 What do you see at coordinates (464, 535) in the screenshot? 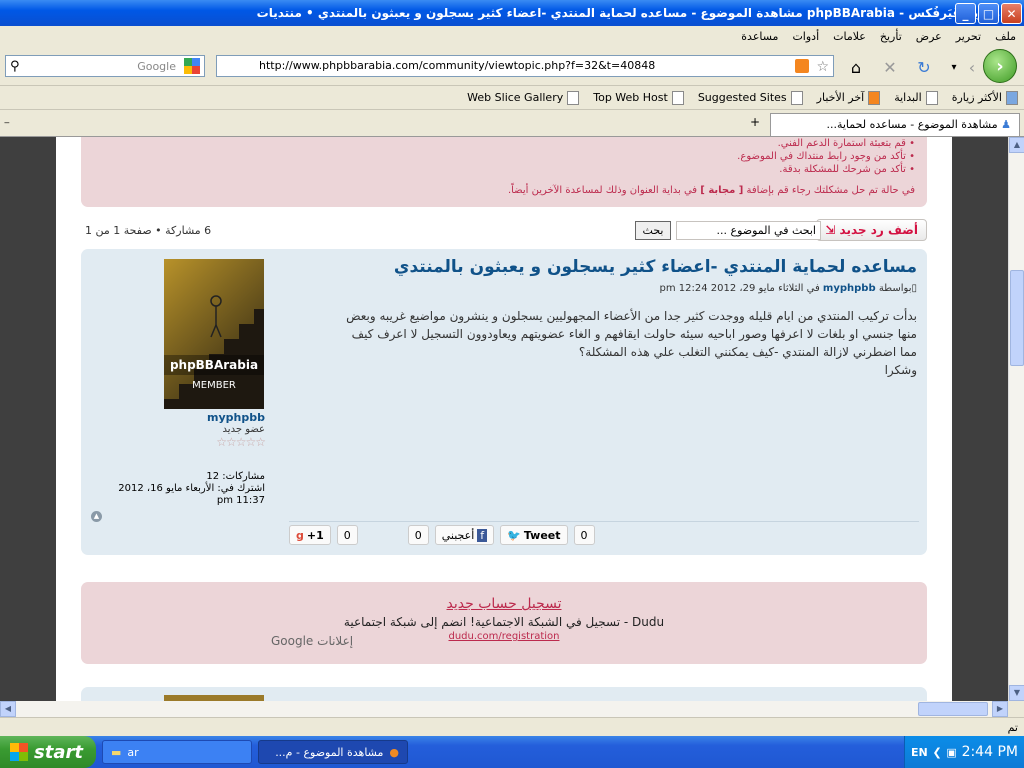
I see `facebook-like-button: أعجبني f` at bounding box center [464, 535].